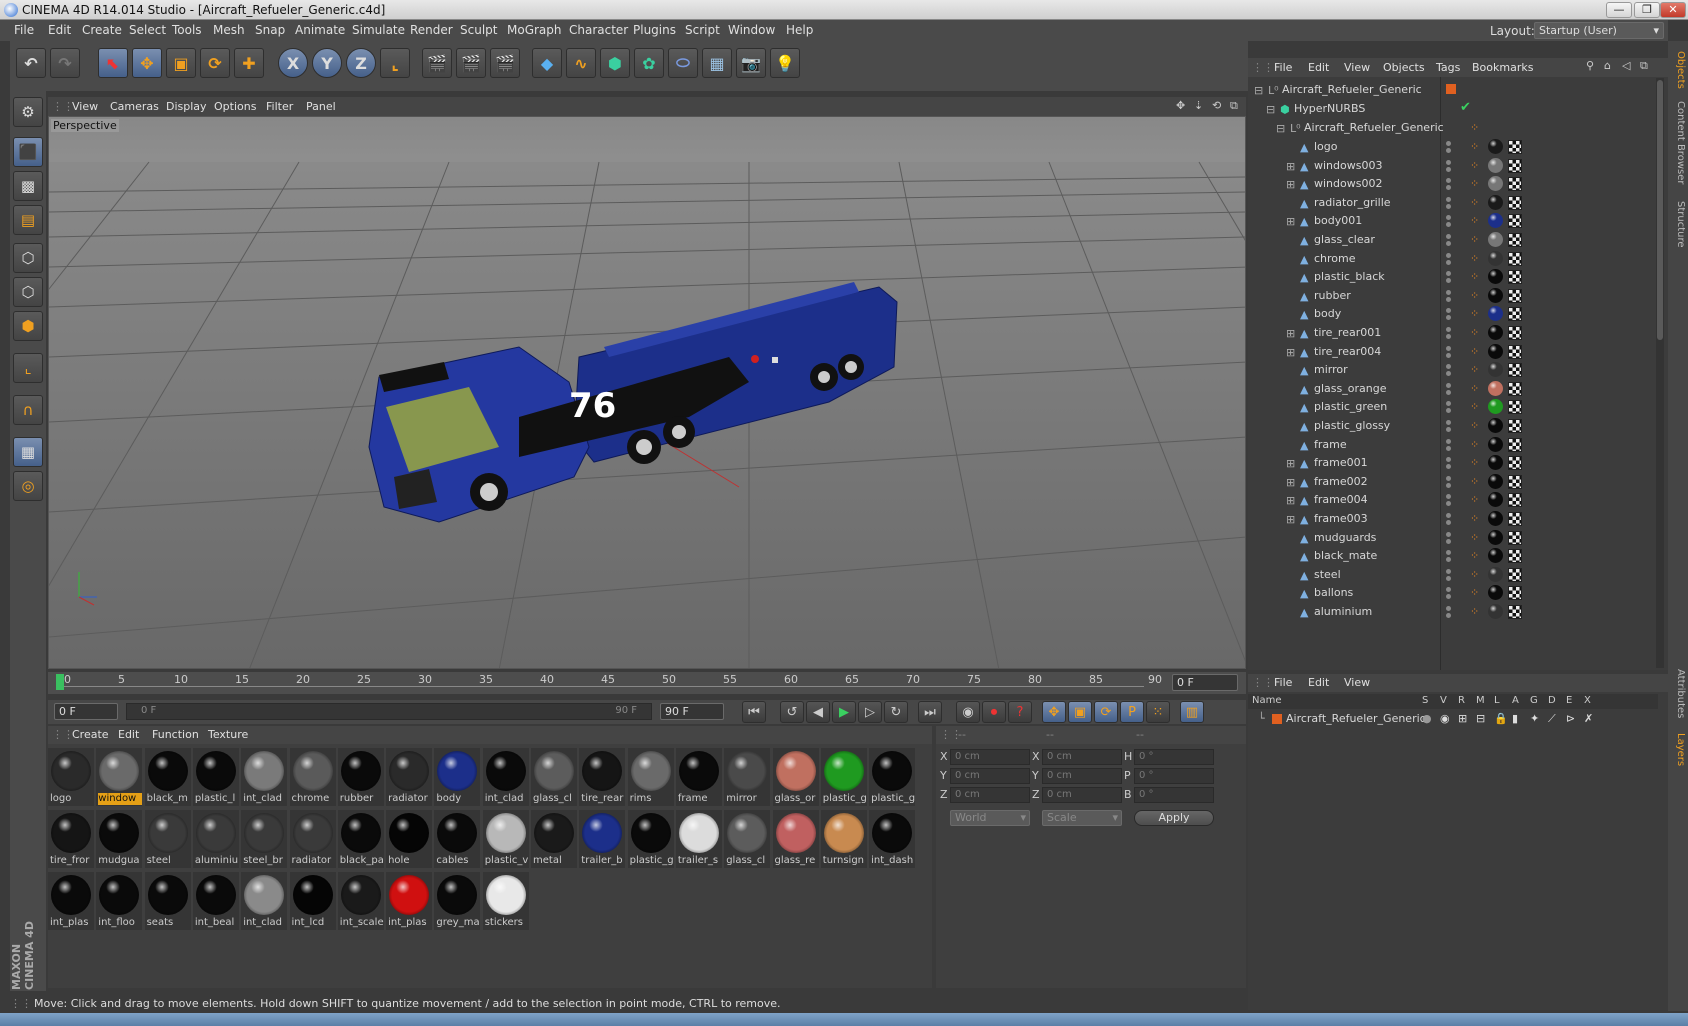 Image resolution: width=1688 pixels, height=1026 pixels. I want to click on deformer-icon: ⬭, so click(683, 63).